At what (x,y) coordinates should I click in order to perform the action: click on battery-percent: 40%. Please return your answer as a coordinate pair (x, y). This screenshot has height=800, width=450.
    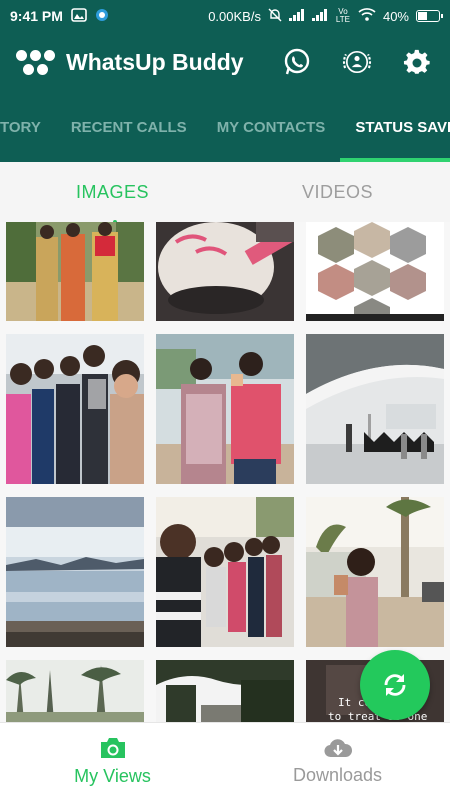
    Looking at the image, I should click on (395, 16).